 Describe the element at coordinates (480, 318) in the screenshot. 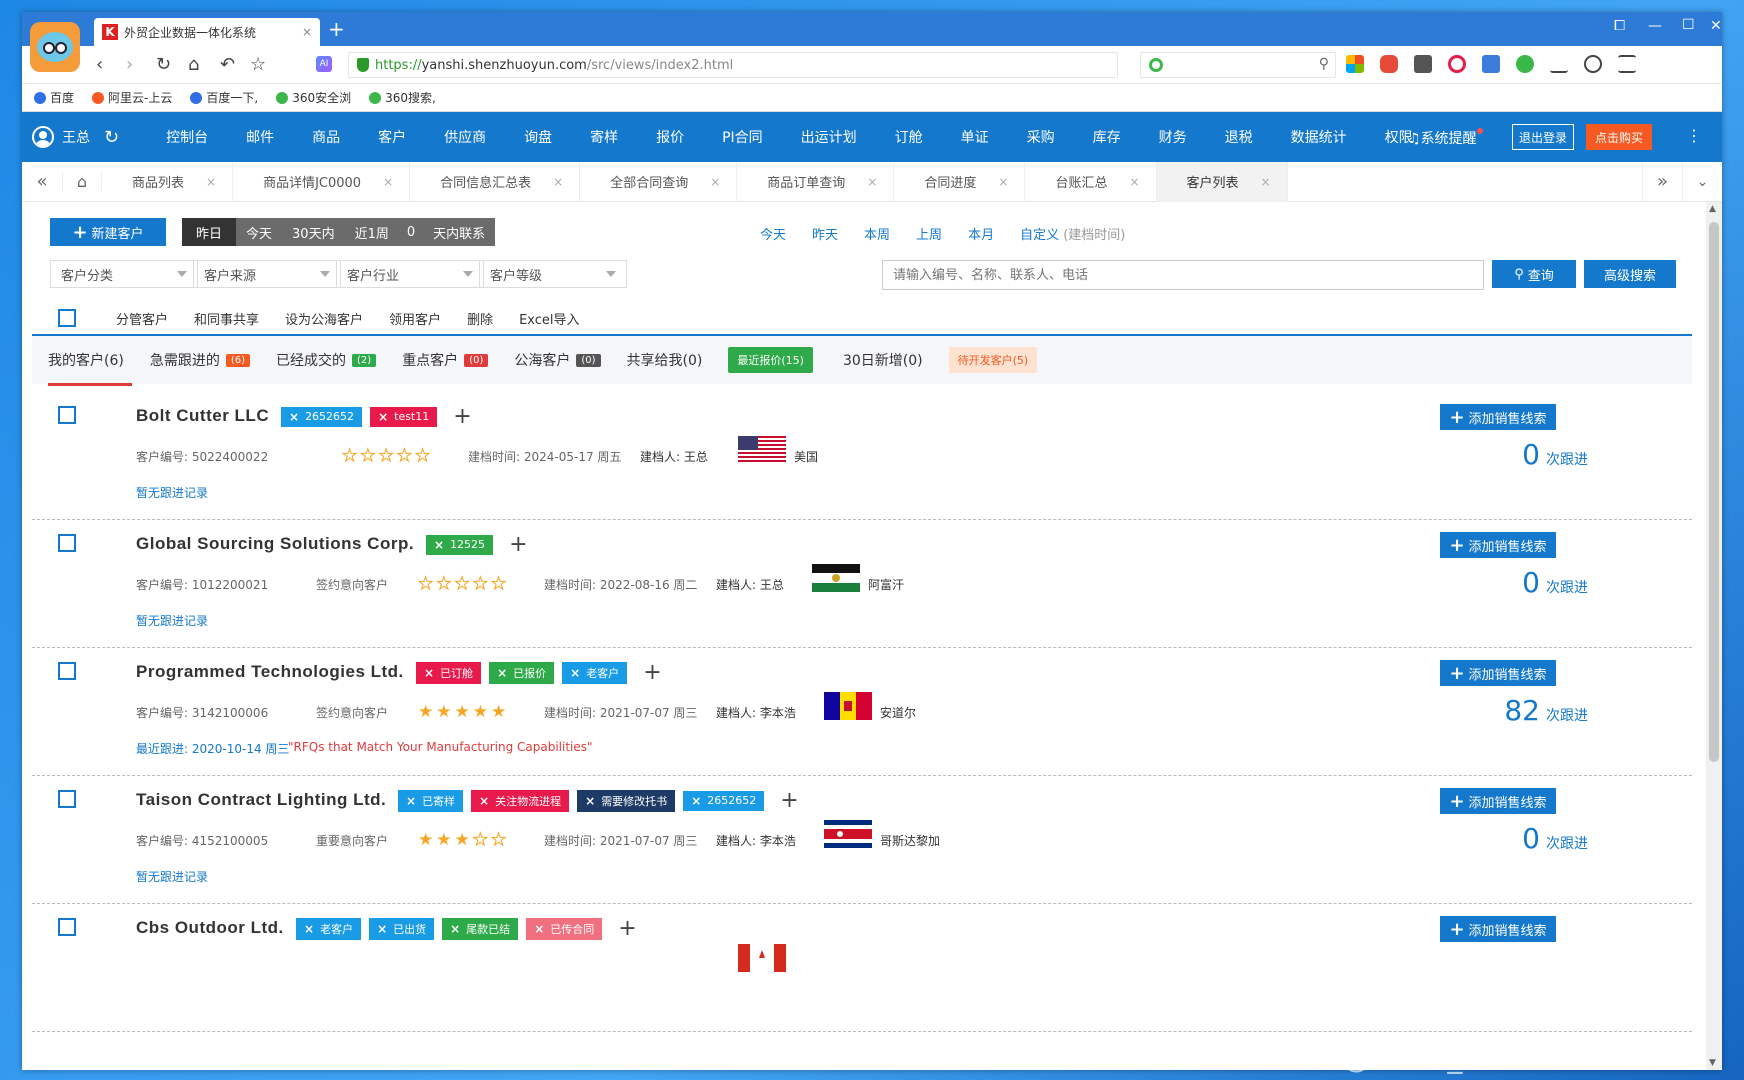

I see `bulk-action: 删除` at that location.